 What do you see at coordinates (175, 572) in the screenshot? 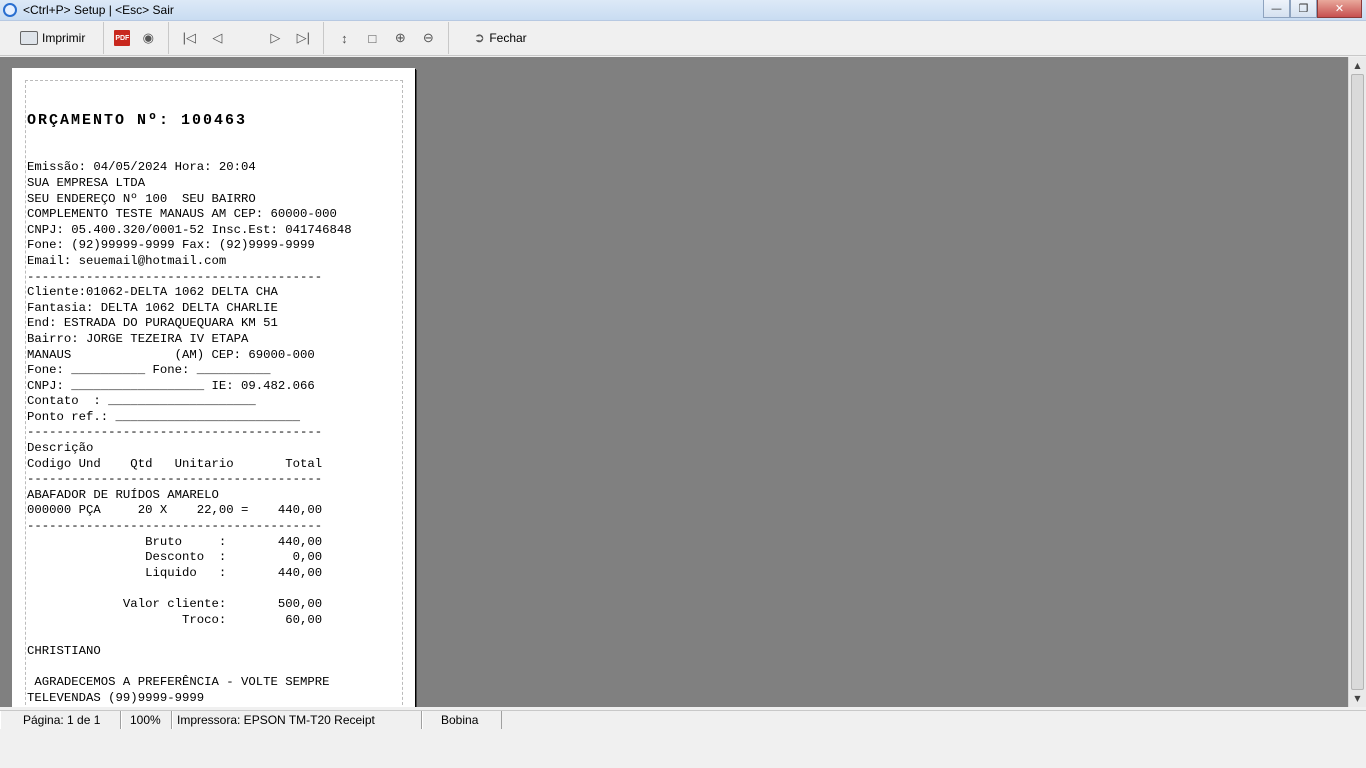
I see `receipt-line: Liquido : 440,00` at bounding box center [175, 572].